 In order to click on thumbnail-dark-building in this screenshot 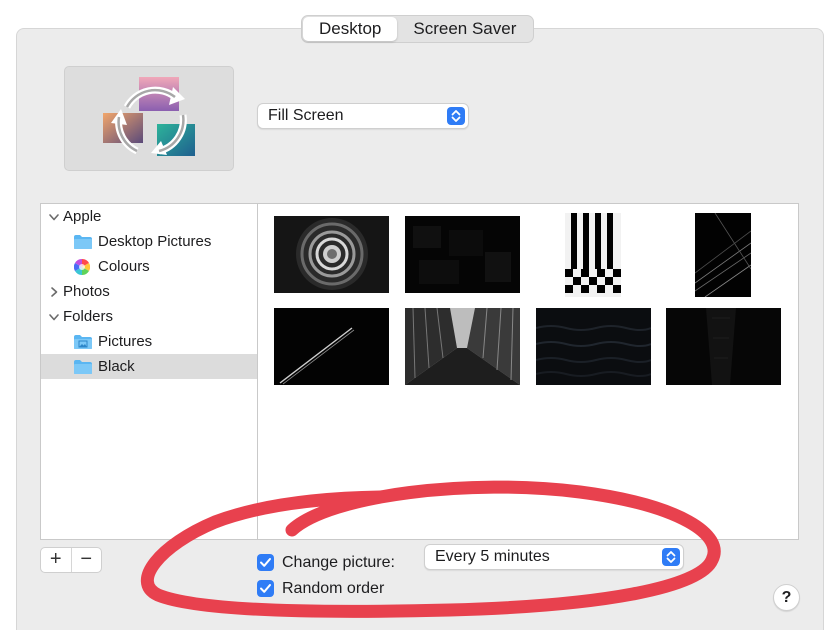, I will do `click(723, 346)`.